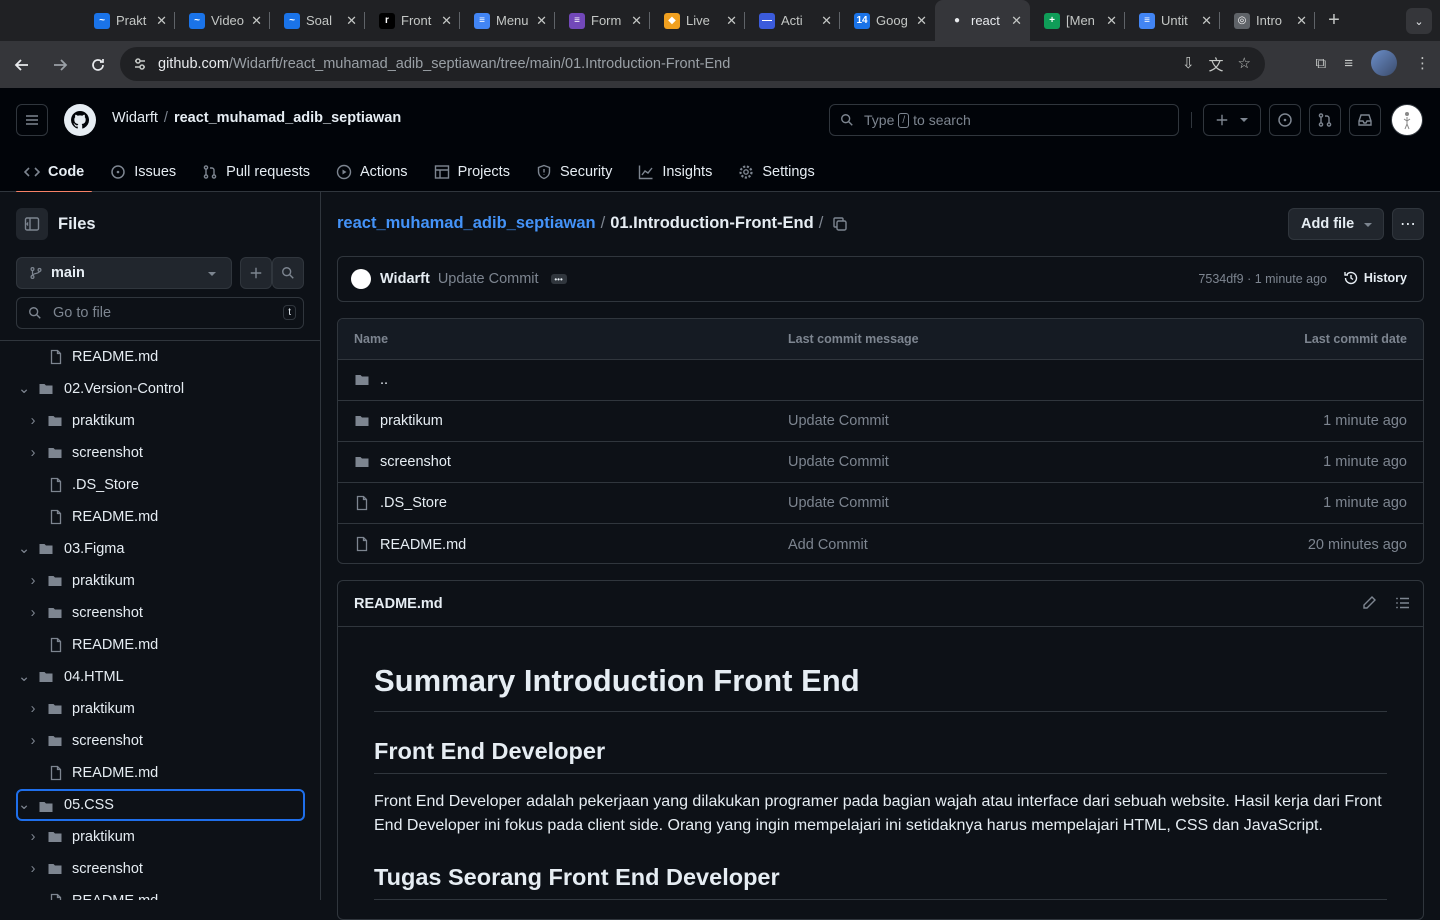 Image resolution: width=1440 pixels, height=920 pixels. I want to click on browser-tab: ◆ Live ✕, so click(697, 20).